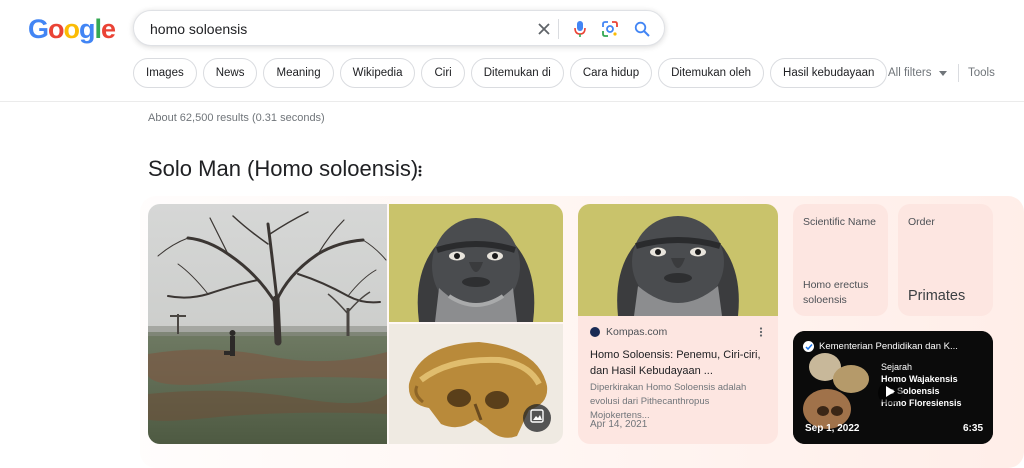 The image size is (1024, 468). Describe the element at coordinates (839, 222) in the screenshot. I see `scientific-name-label: Scientific Name` at that location.